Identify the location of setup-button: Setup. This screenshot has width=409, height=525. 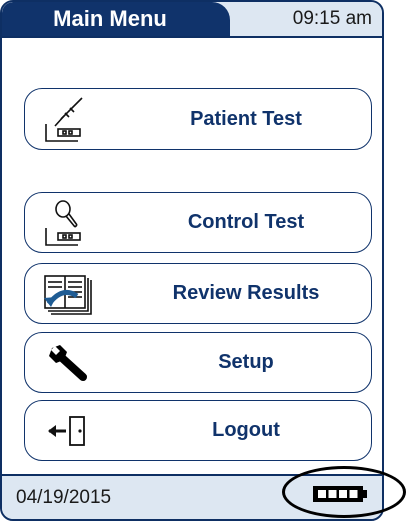
(198, 362).